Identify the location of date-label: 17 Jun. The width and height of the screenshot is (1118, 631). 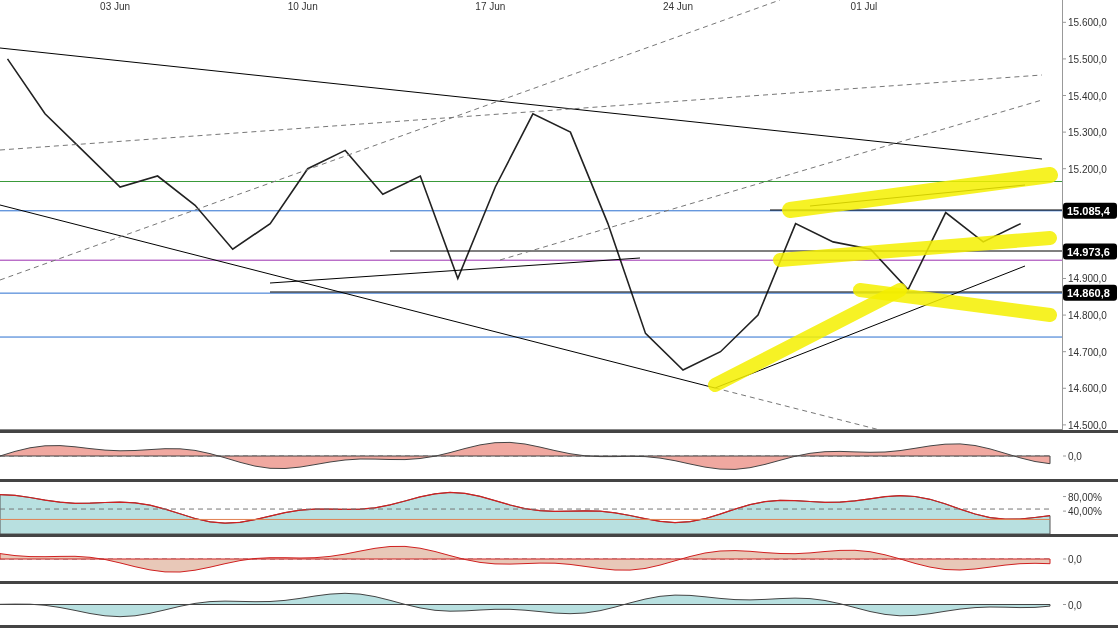
(490, 6).